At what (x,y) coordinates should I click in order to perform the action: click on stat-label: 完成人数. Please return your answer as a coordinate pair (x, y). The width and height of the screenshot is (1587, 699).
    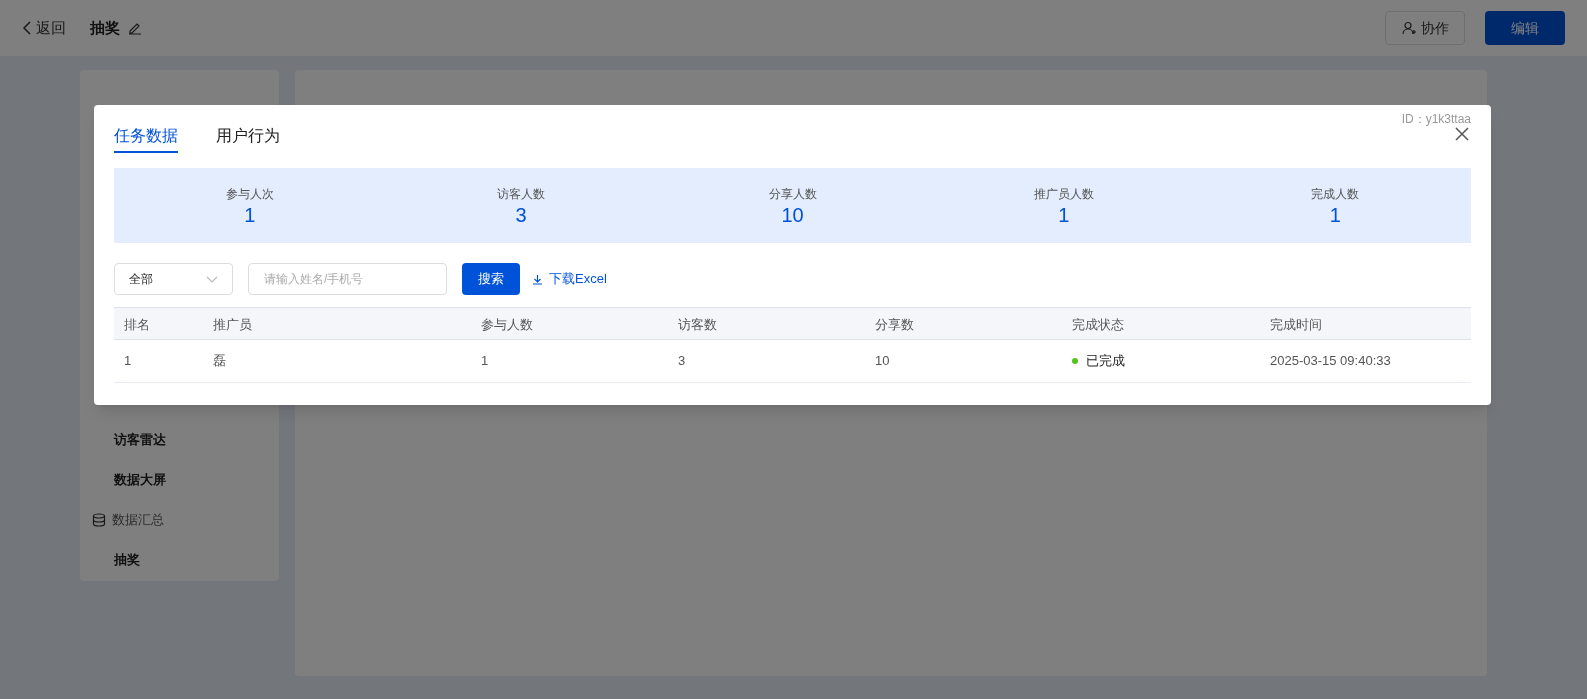
    Looking at the image, I should click on (1335, 194).